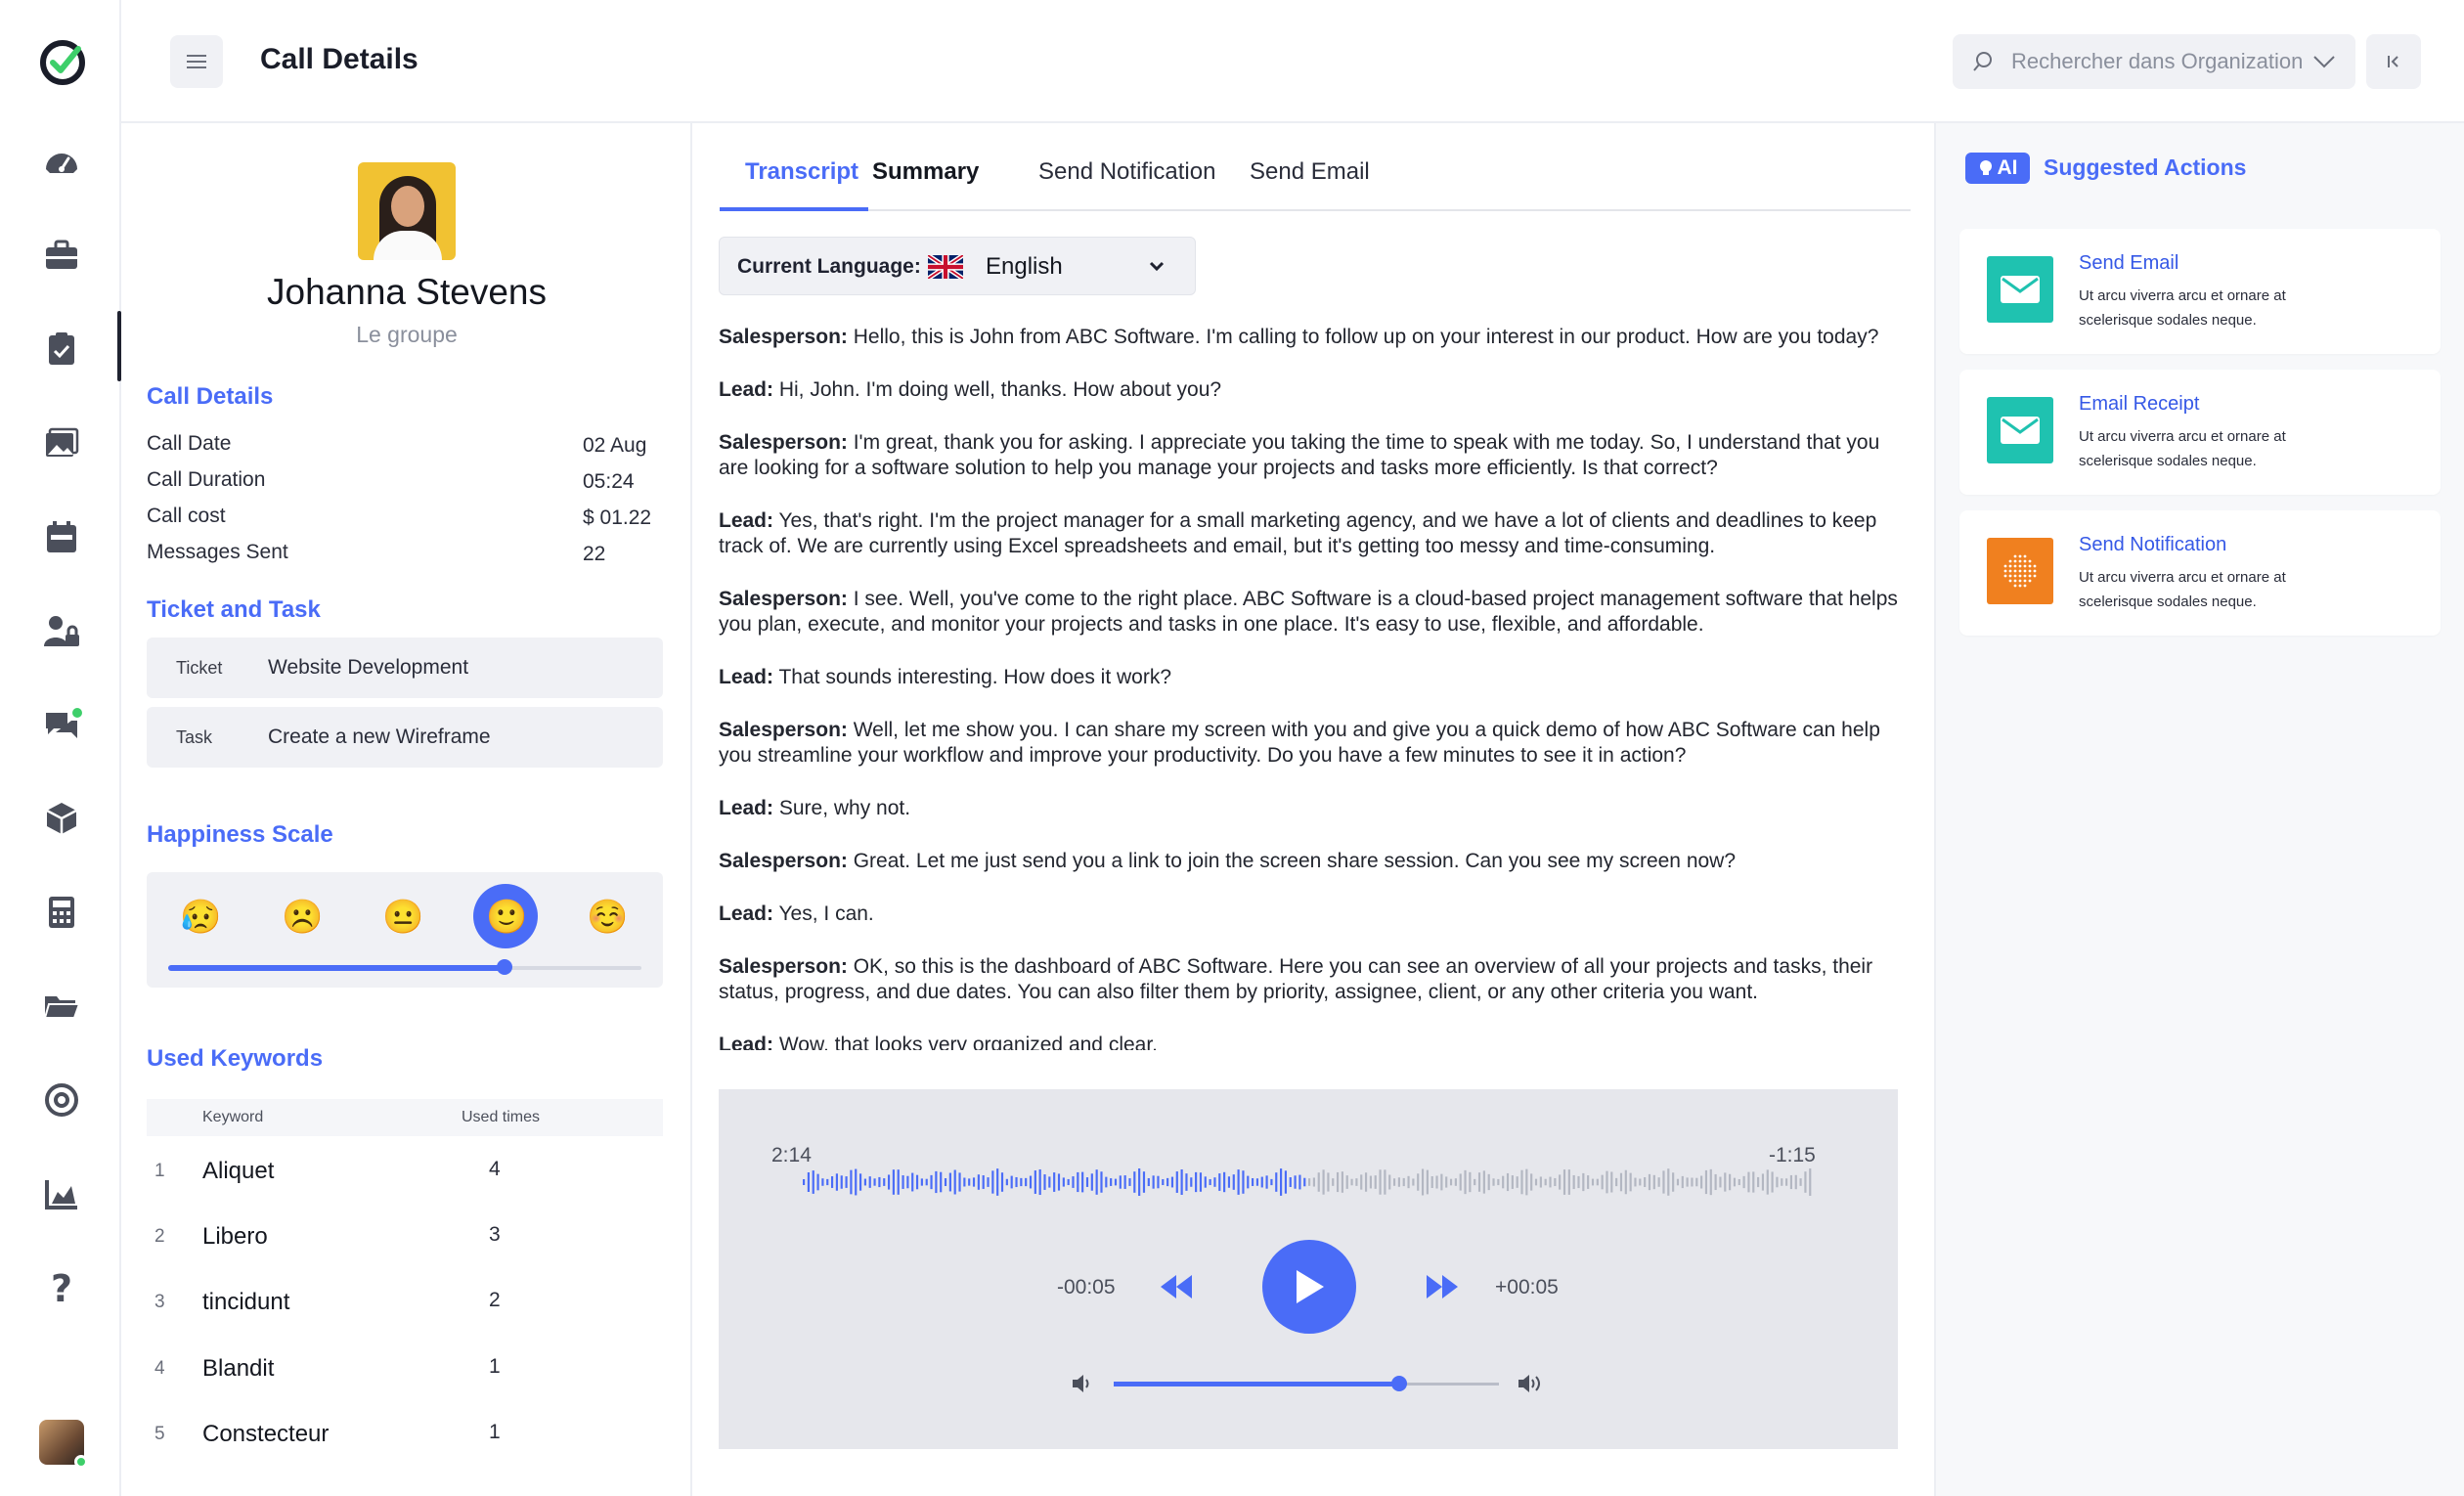 The width and height of the screenshot is (2464, 1496). I want to click on calculator-icon, so click(61, 912).